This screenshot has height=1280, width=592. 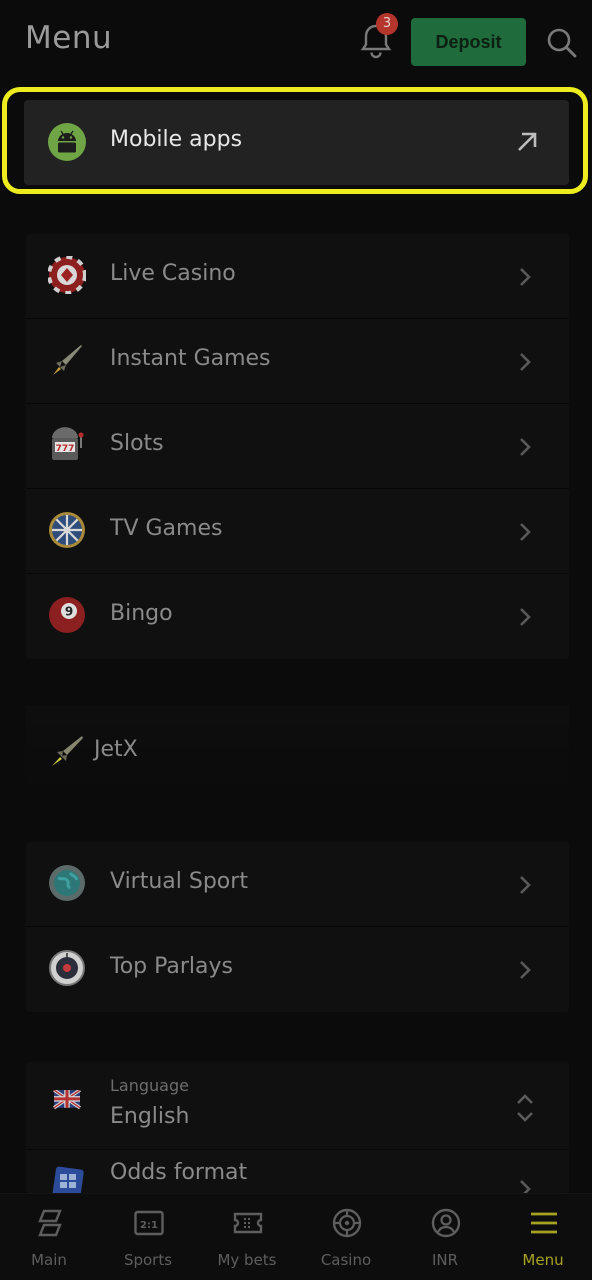 I want to click on nav-inr: INR, so click(x=445, y=1237).